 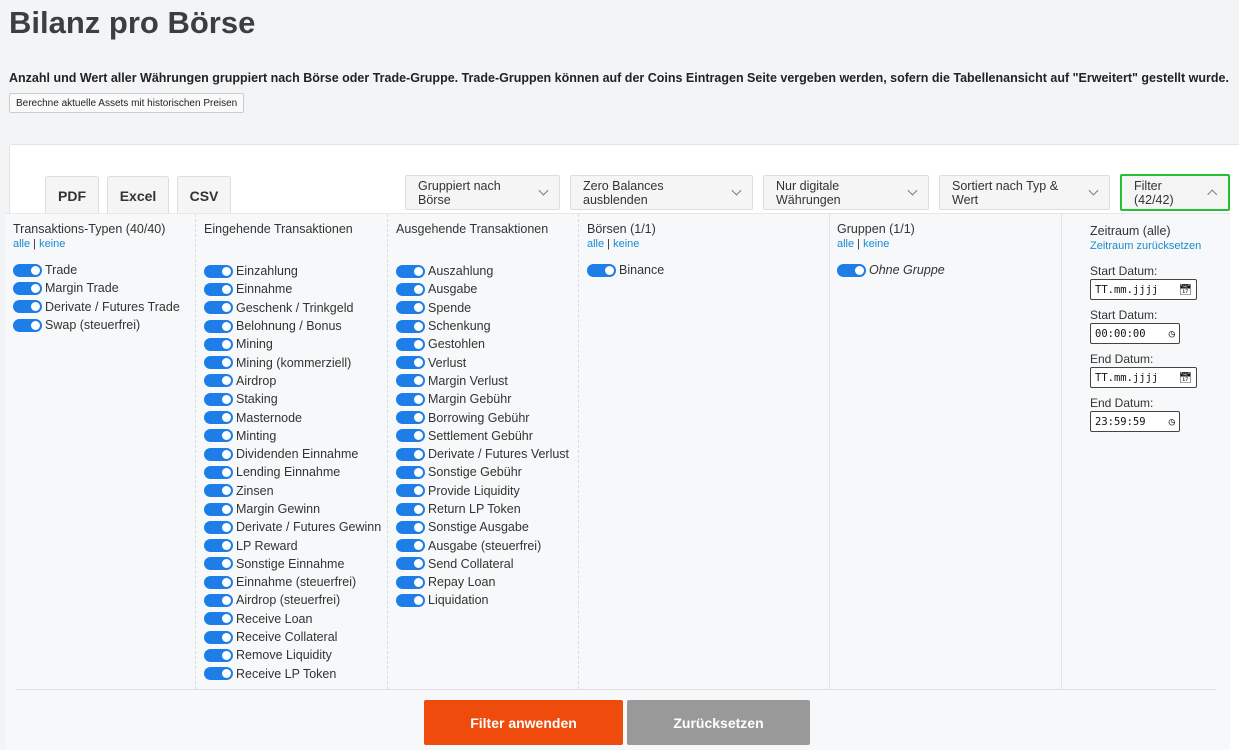 What do you see at coordinates (487, 289) in the screenshot?
I see `filter-option: Ausgabe` at bounding box center [487, 289].